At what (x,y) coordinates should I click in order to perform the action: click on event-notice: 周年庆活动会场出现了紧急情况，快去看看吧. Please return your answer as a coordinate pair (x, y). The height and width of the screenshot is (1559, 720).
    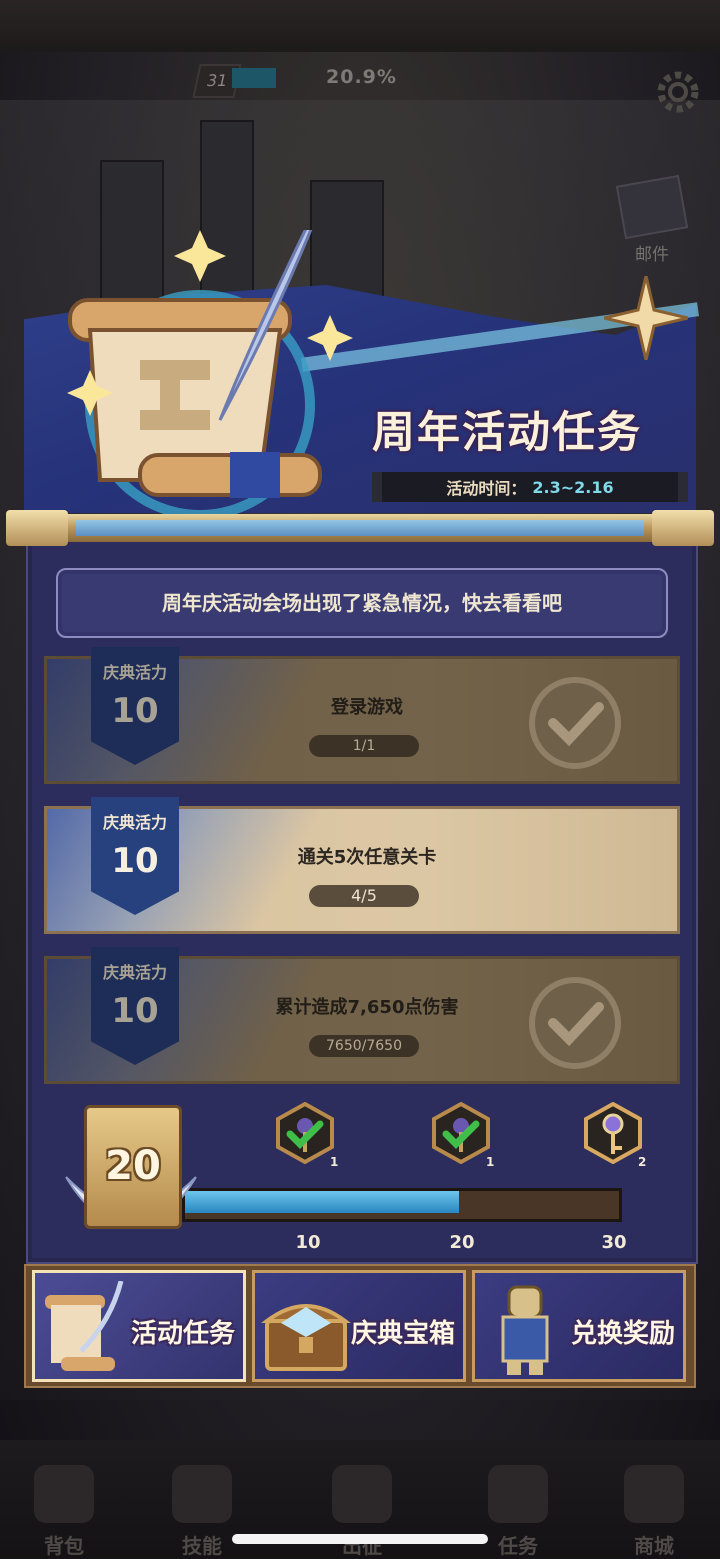
    Looking at the image, I should click on (362, 603).